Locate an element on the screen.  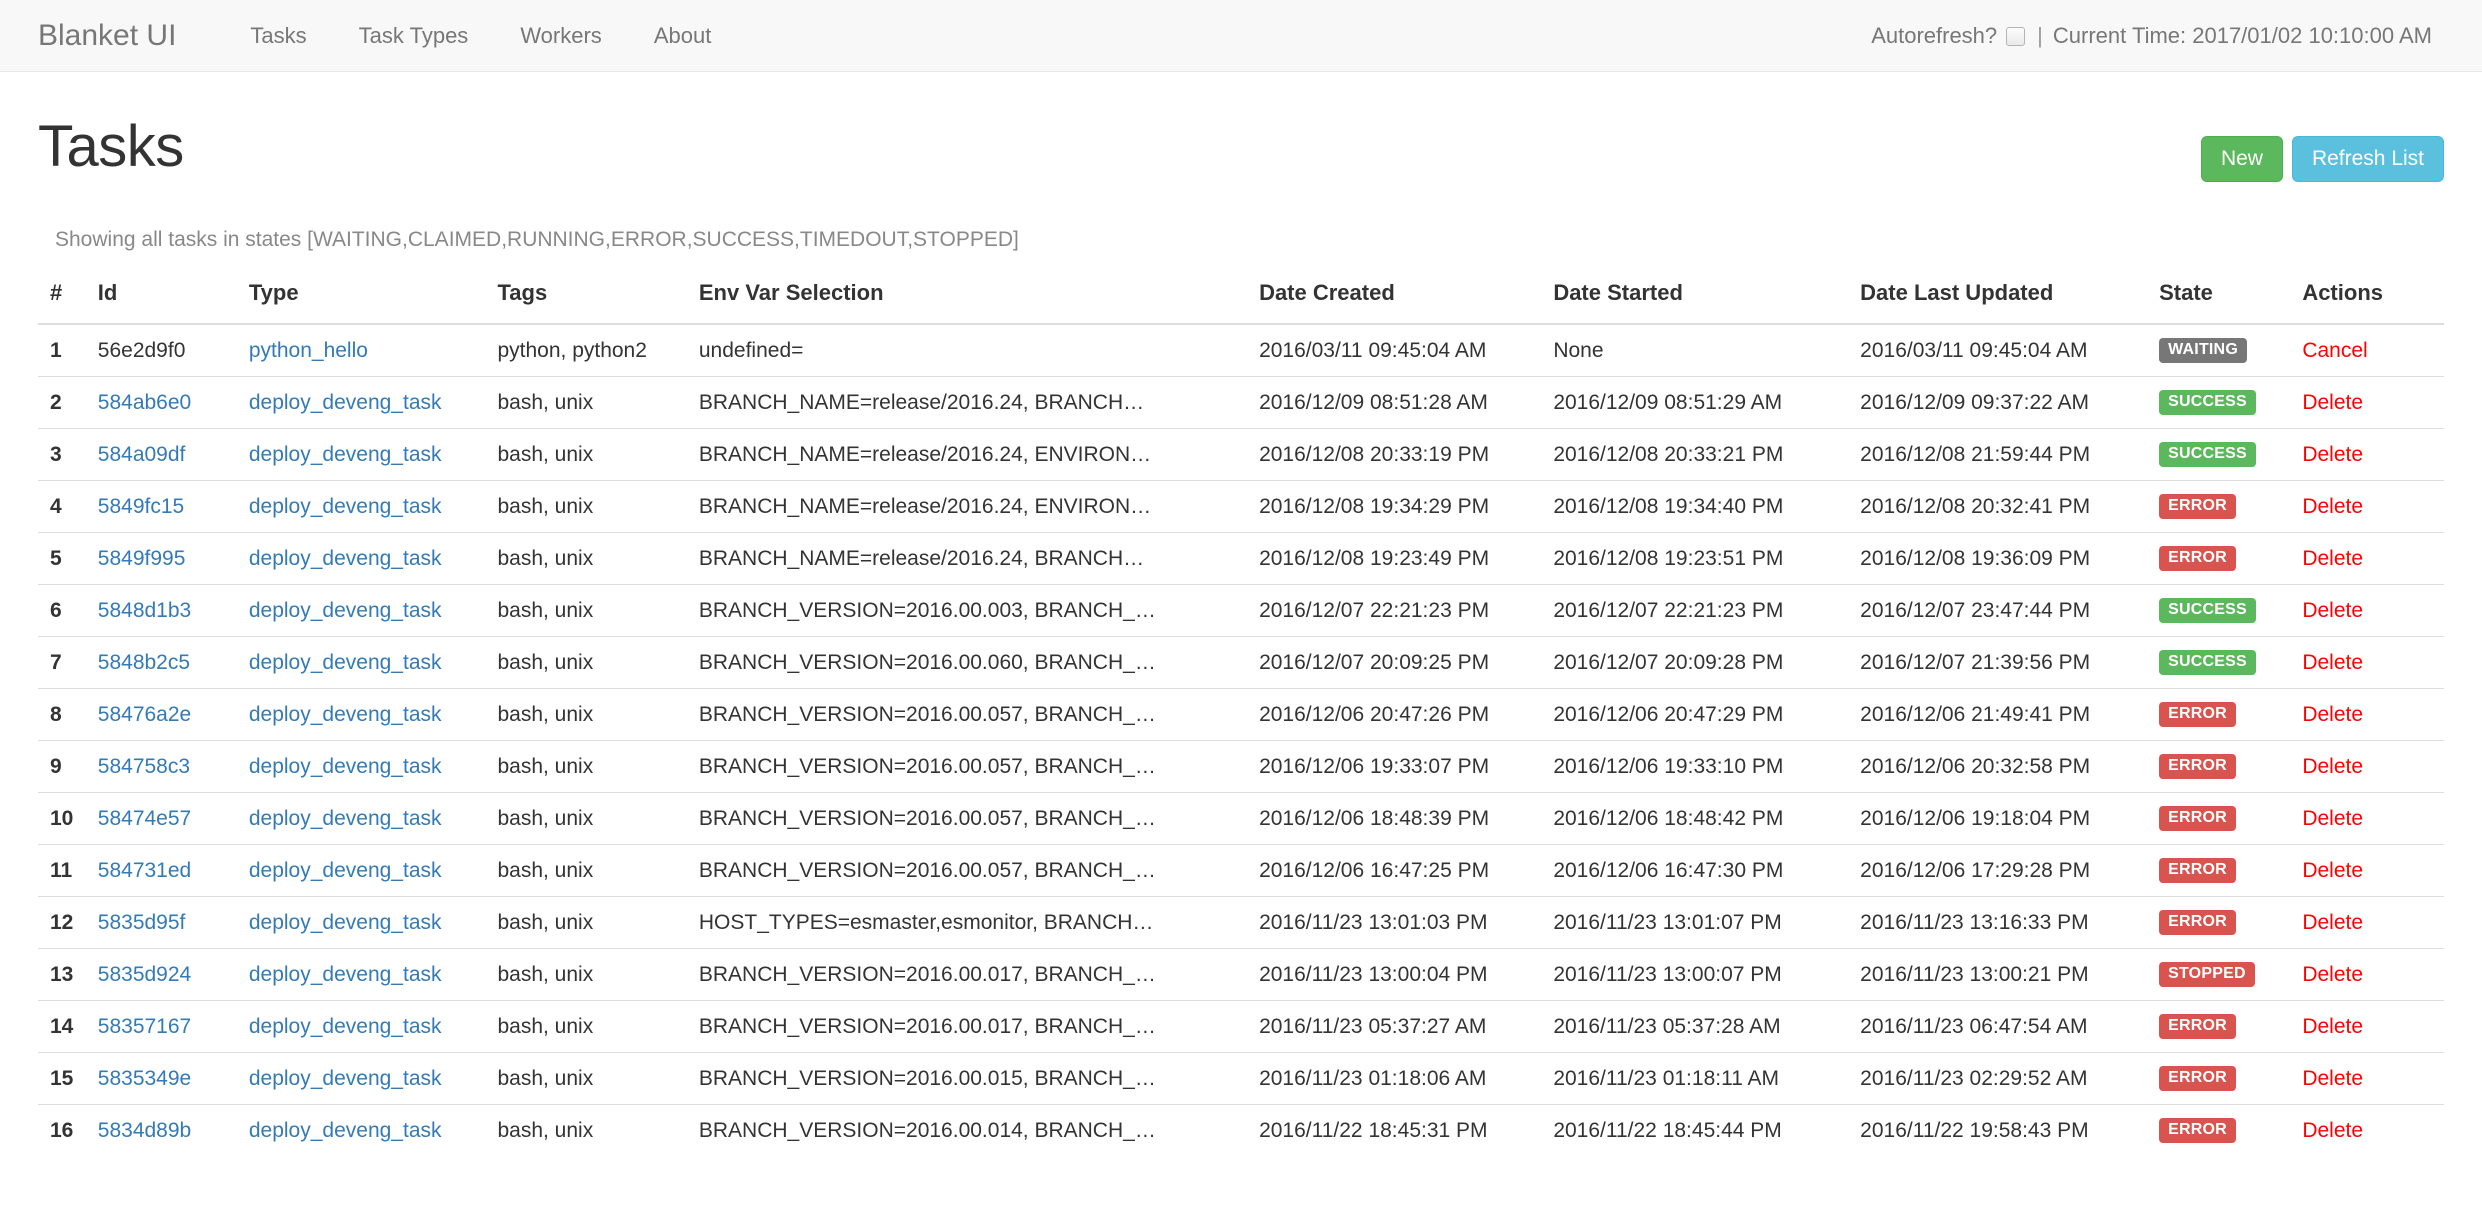
column-header-env-var: Env Var Selection is located at coordinates (979, 303).